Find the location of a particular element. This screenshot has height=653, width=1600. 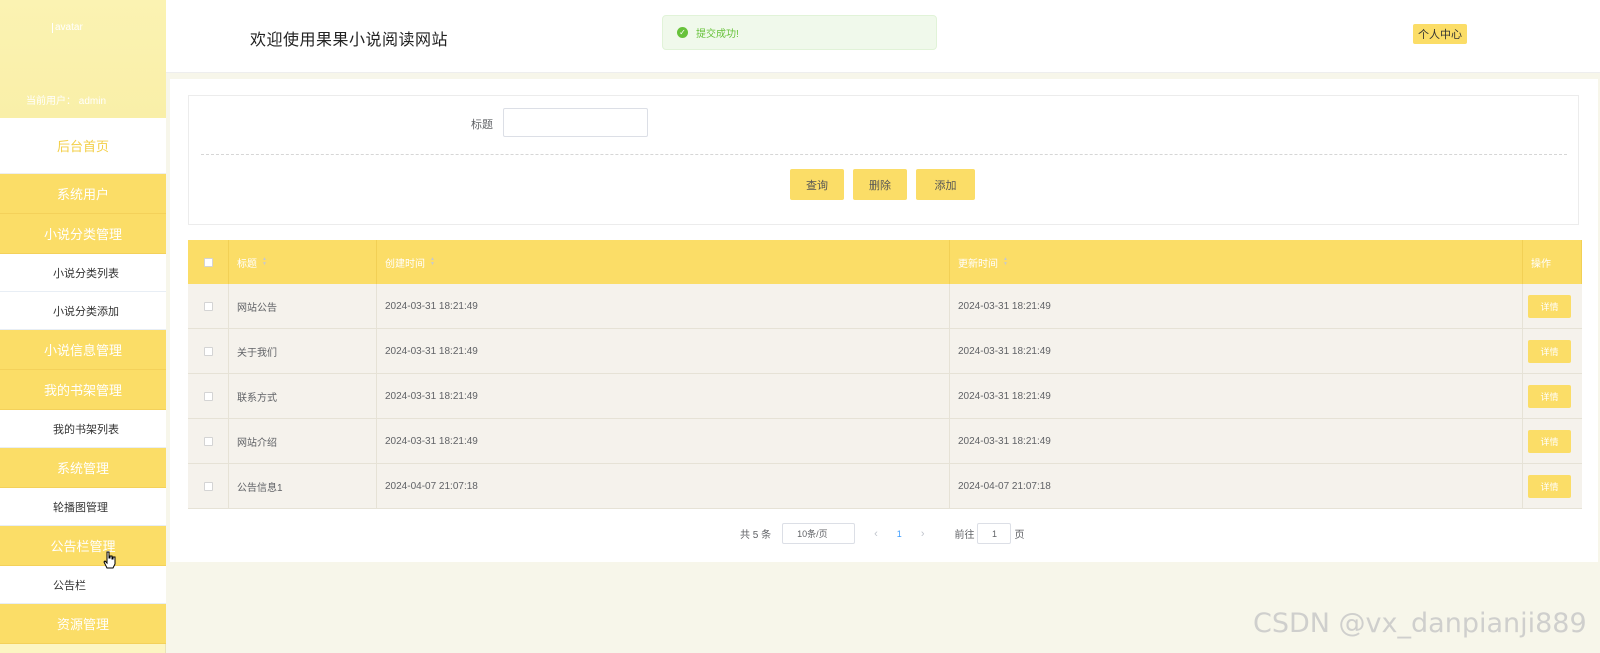

column-header-action: 操作 is located at coordinates (1552, 262).